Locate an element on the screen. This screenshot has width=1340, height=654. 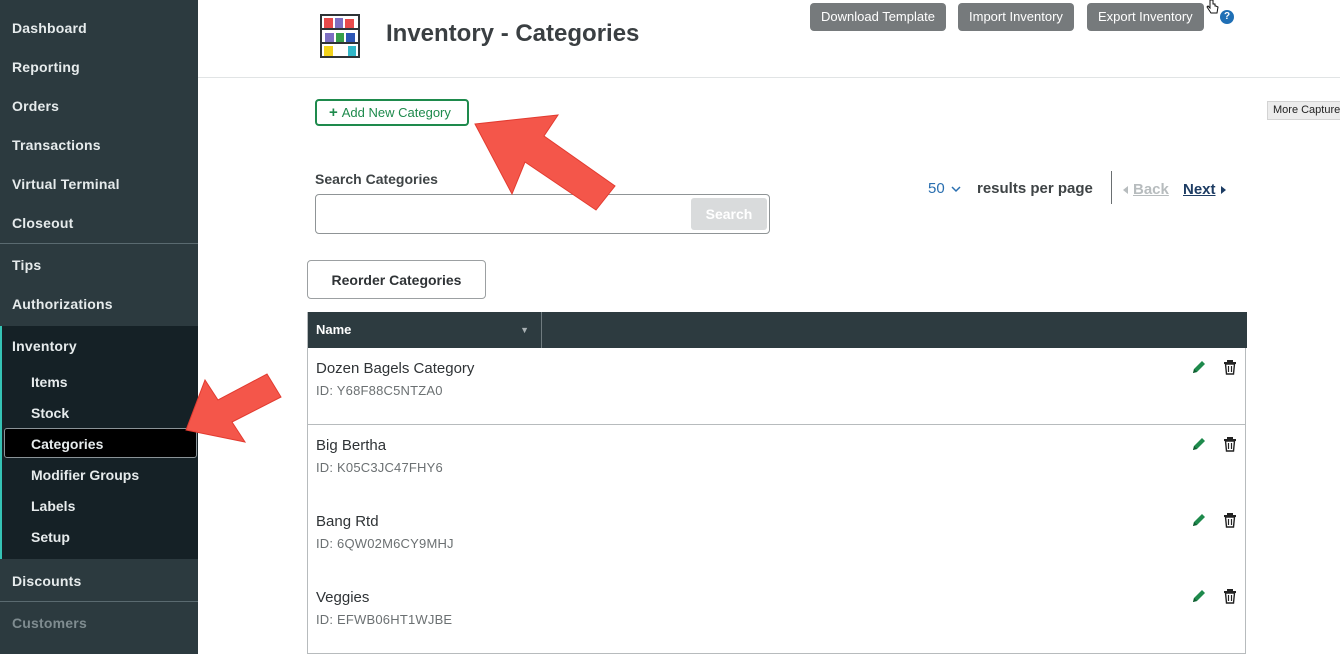
caret-right-icon is located at coordinates (1223, 190).